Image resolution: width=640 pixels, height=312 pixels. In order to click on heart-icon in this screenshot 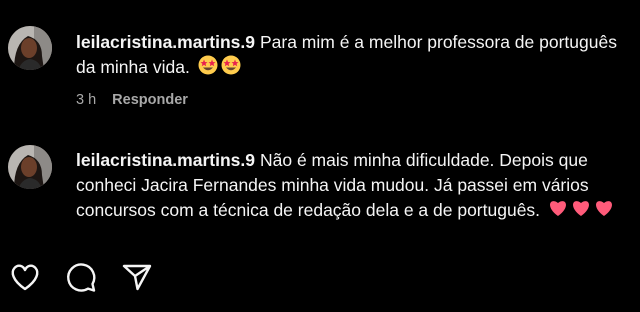, I will do `click(25, 277)`.